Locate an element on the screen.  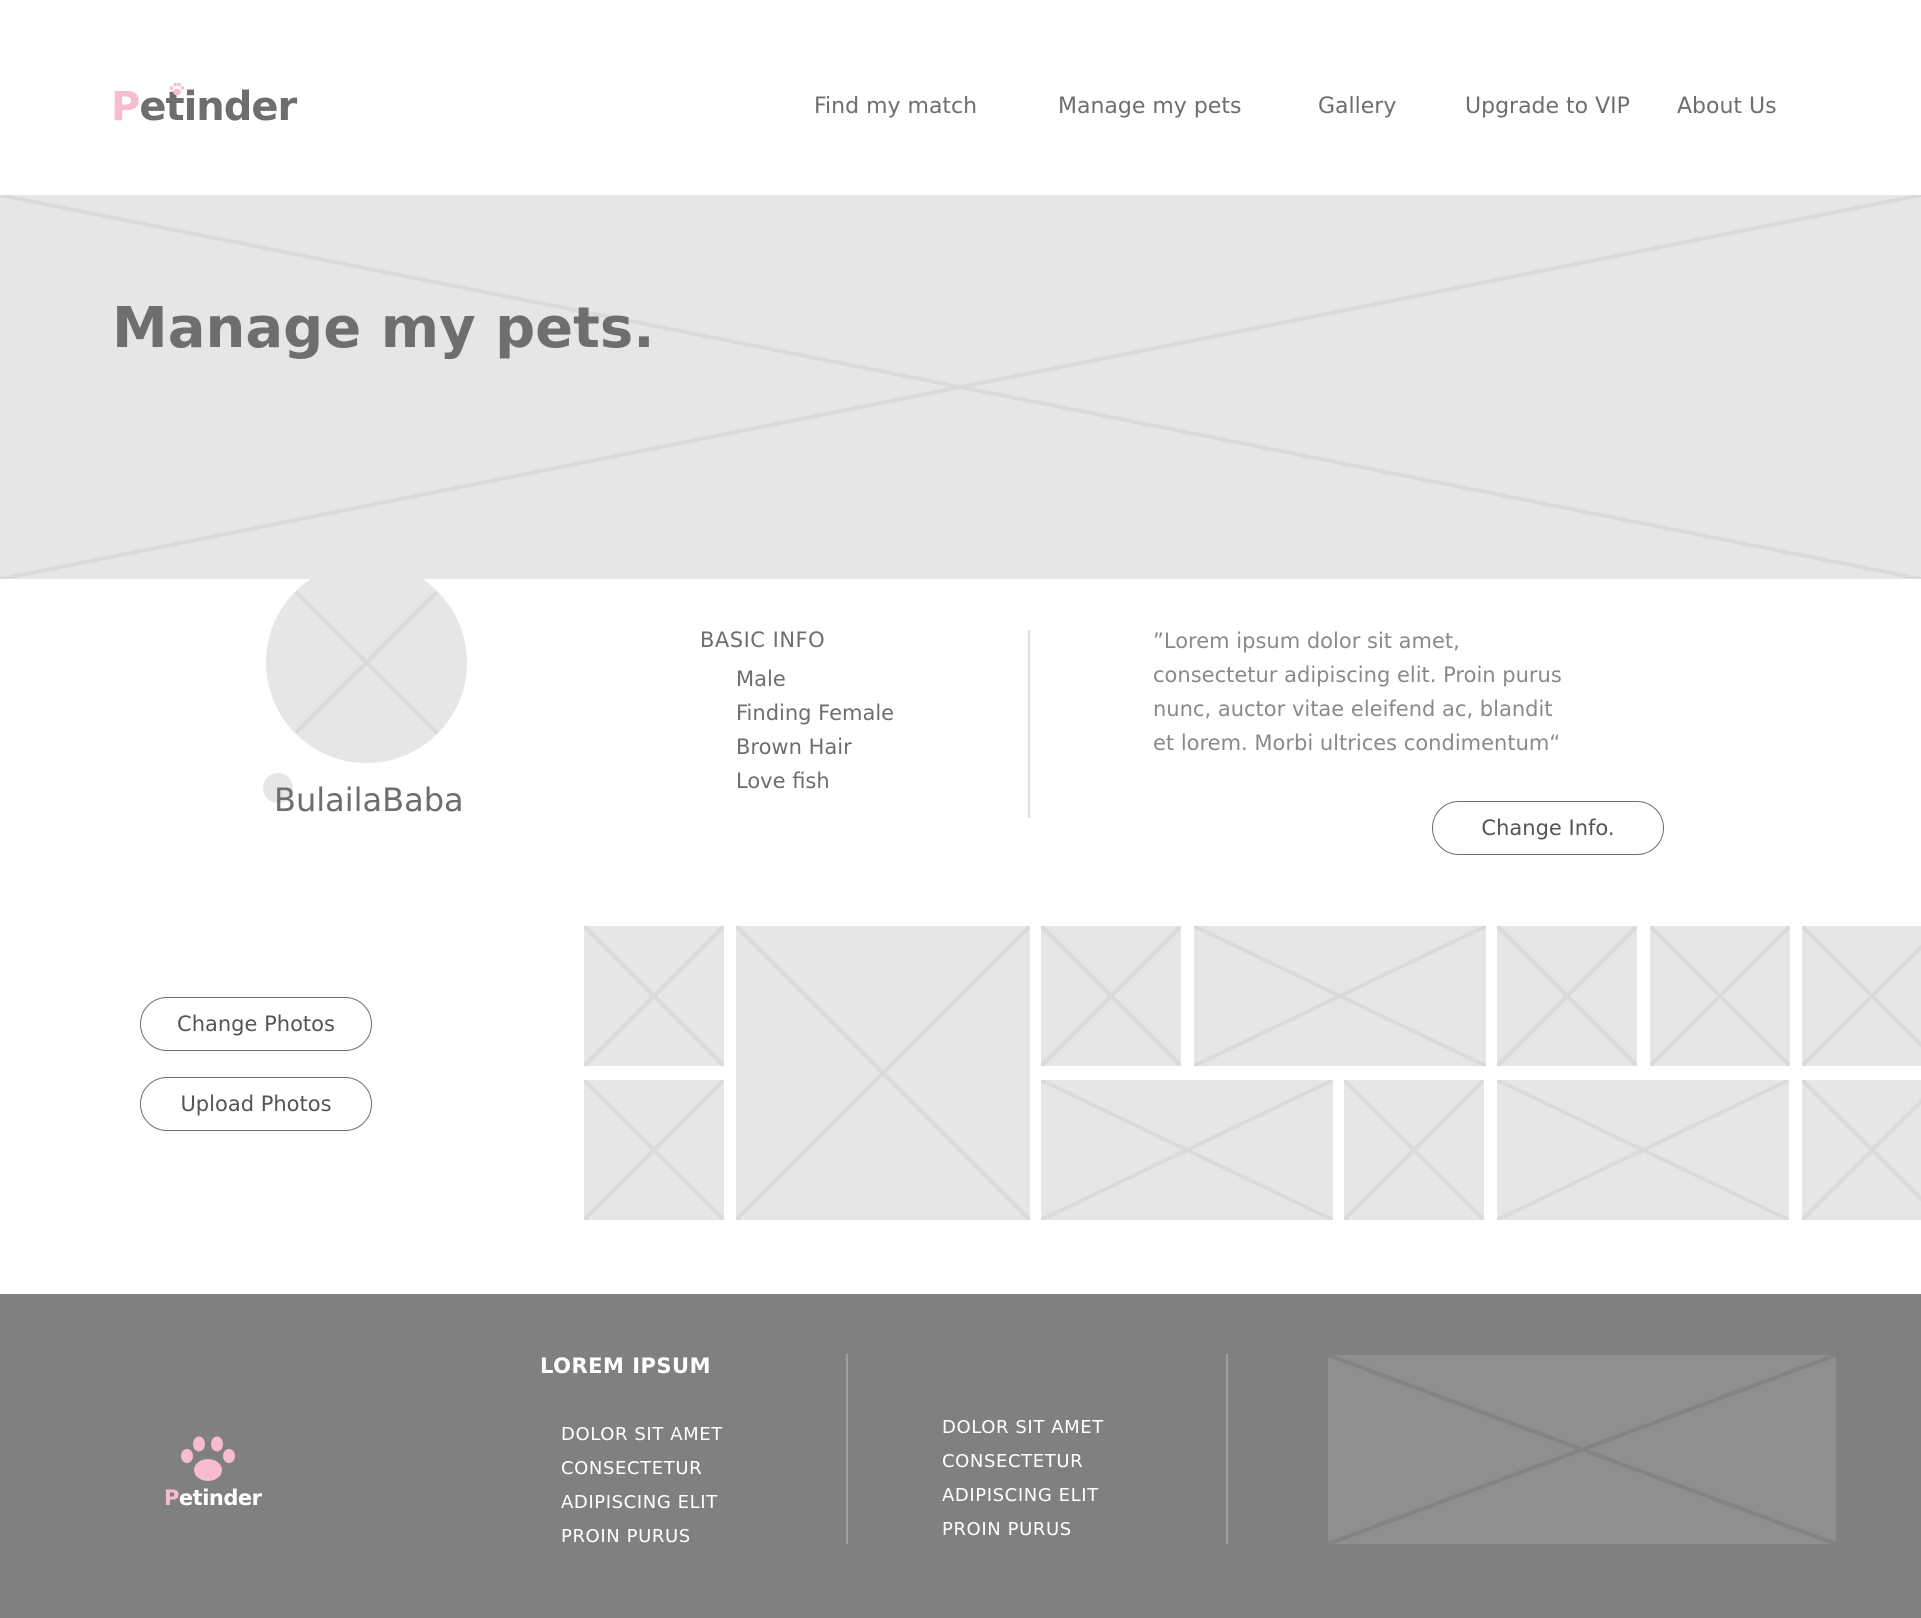
basic-info-item: Male is located at coordinates (761, 679).